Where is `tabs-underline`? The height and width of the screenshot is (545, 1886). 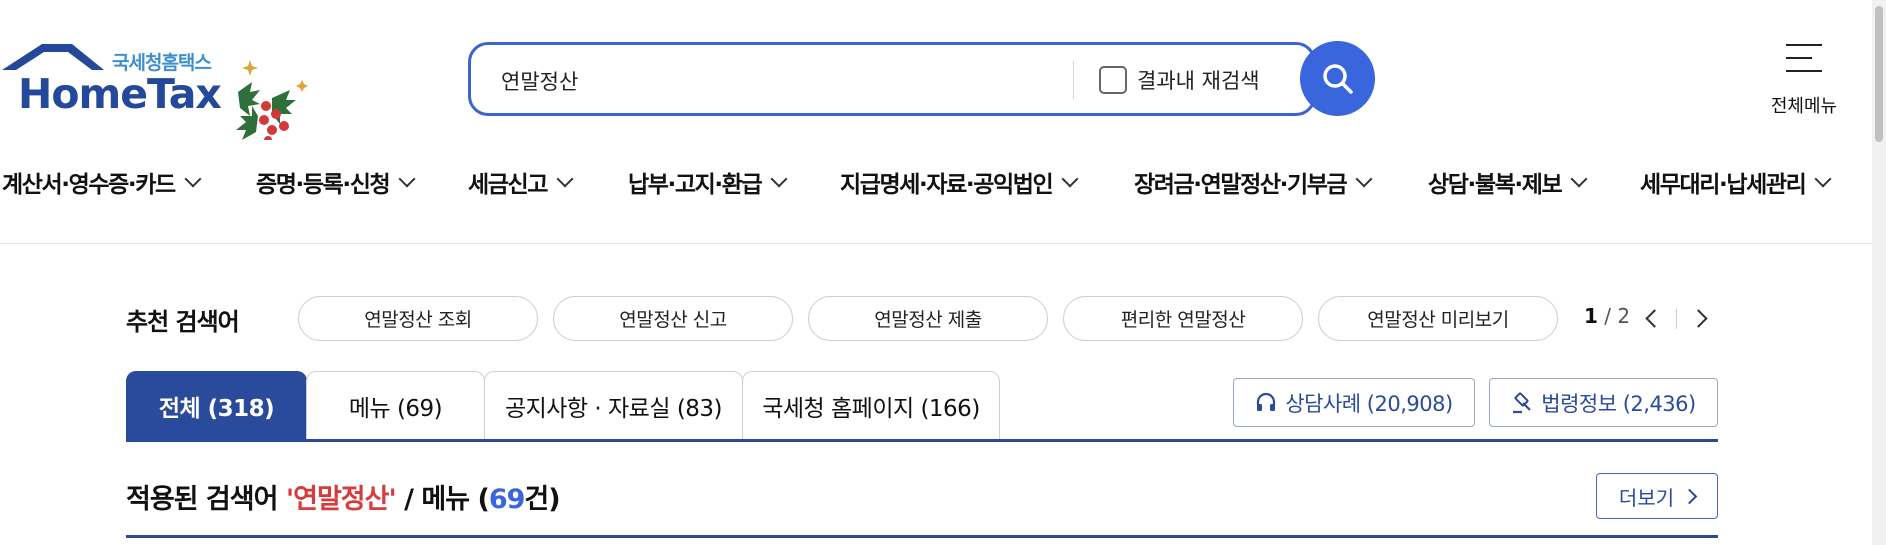
tabs-underline is located at coordinates (922, 440).